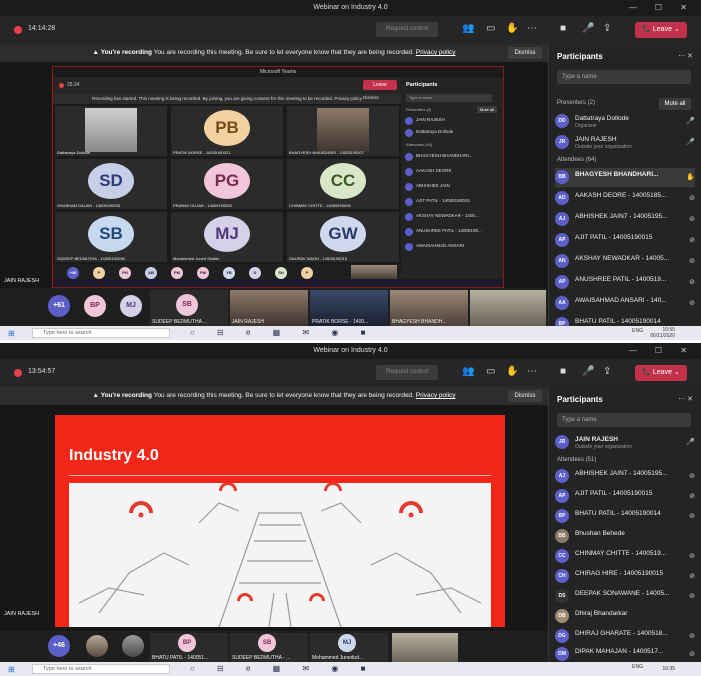 This screenshot has width=701, height=676. Describe the element at coordinates (603, 447) in the screenshot. I see `participant-role: Outside your organization` at that location.